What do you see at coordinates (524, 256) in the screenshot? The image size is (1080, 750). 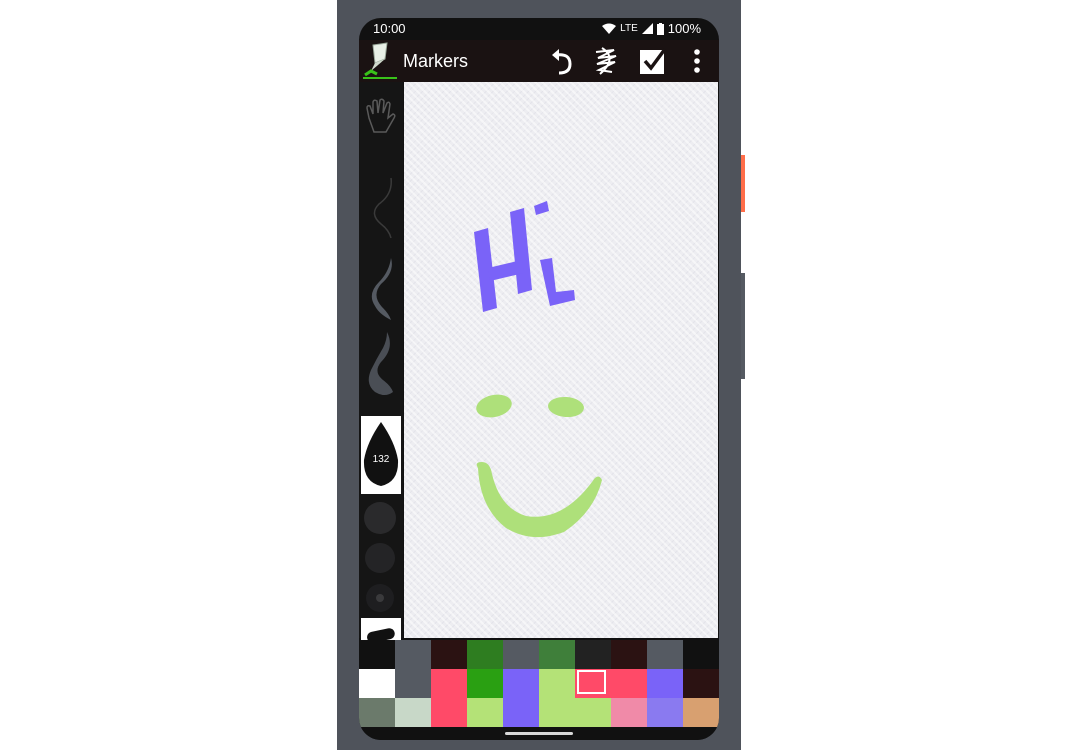 I see `hi-drawing` at bounding box center [524, 256].